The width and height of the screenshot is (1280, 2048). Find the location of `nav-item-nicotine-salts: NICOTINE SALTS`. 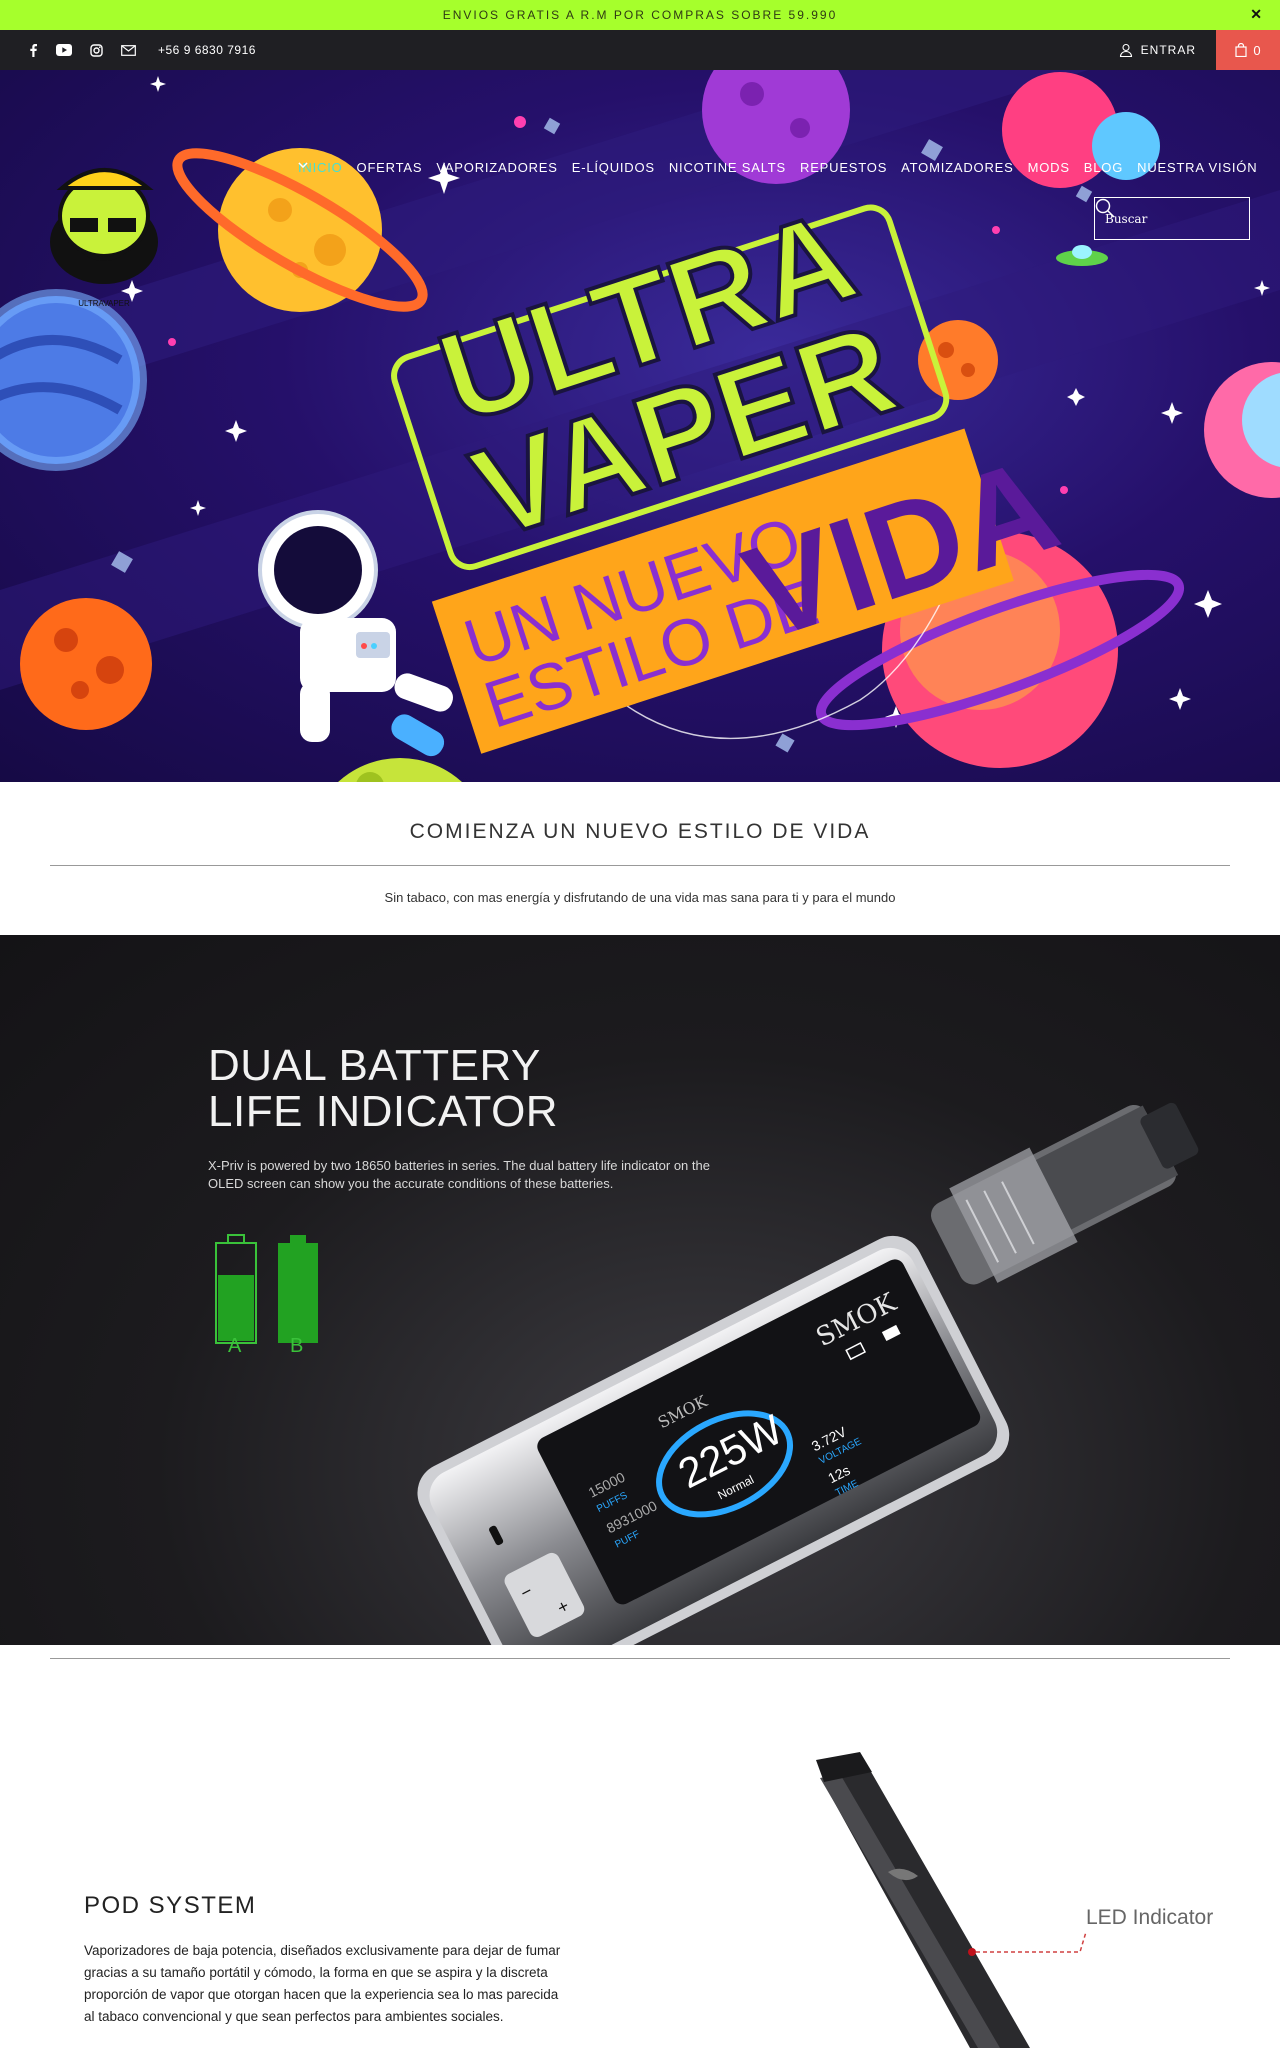

nav-item-nicotine-salts: NICOTINE SALTS is located at coordinates (542, 167).